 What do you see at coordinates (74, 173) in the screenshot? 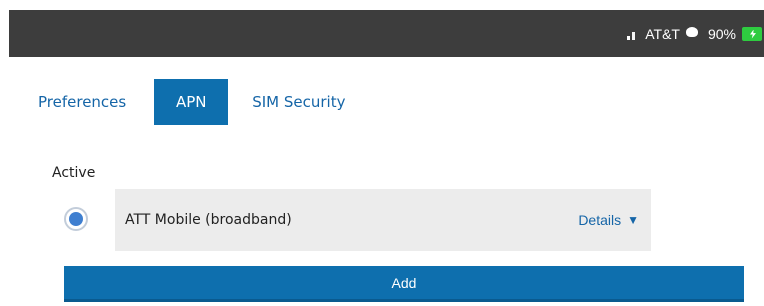
I see `active-section-heading: Active` at bounding box center [74, 173].